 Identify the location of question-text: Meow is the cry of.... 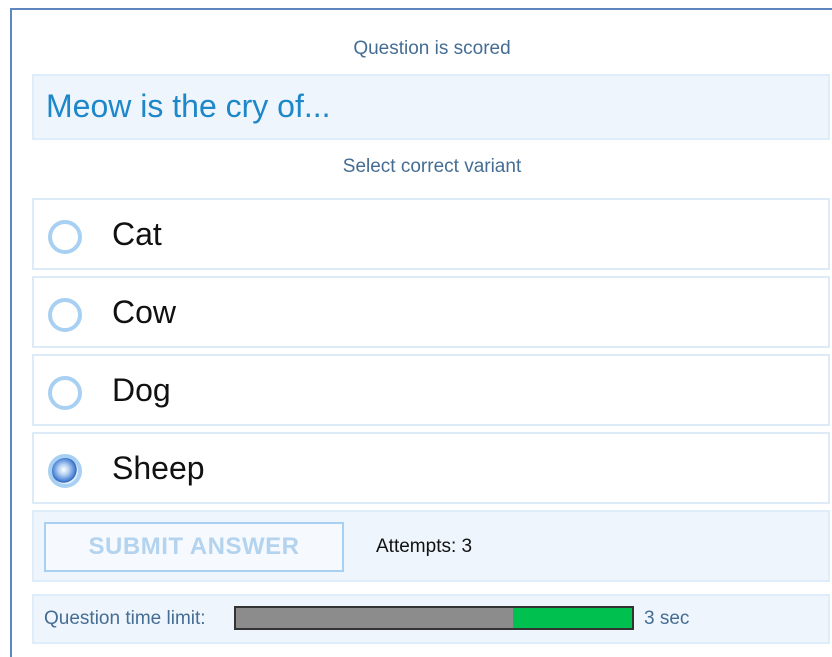
(188, 106).